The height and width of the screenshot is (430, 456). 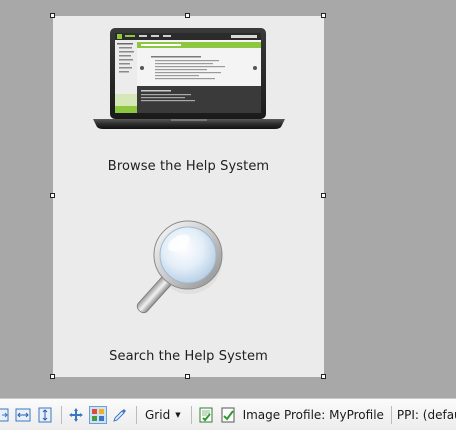 I want to click on resize-handle-top-left, so click(x=52, y=15).